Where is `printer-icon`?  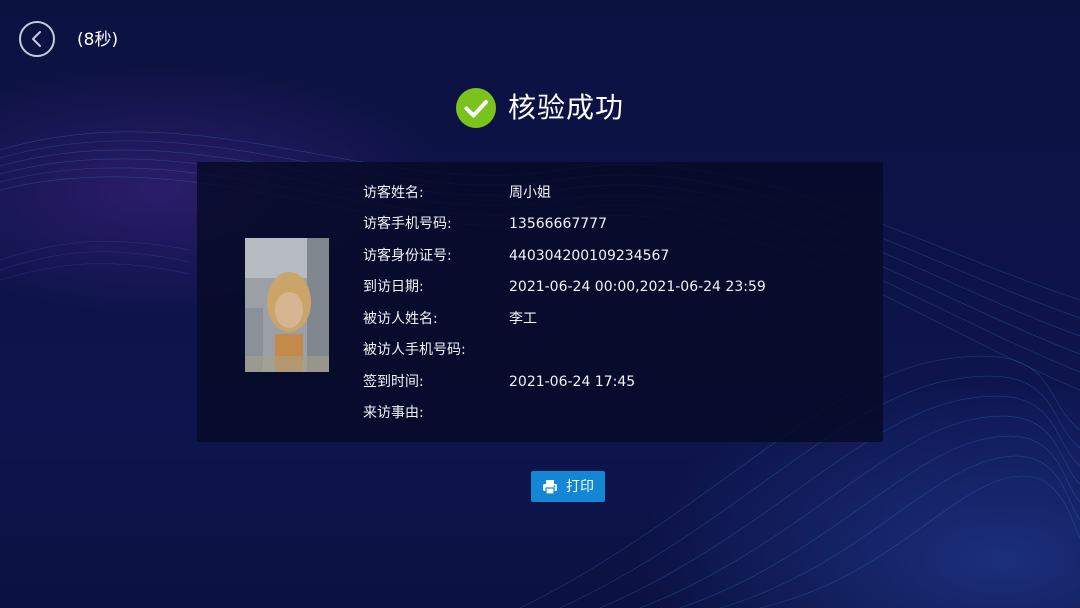
printer-icon is located at coordinates (550, 487).